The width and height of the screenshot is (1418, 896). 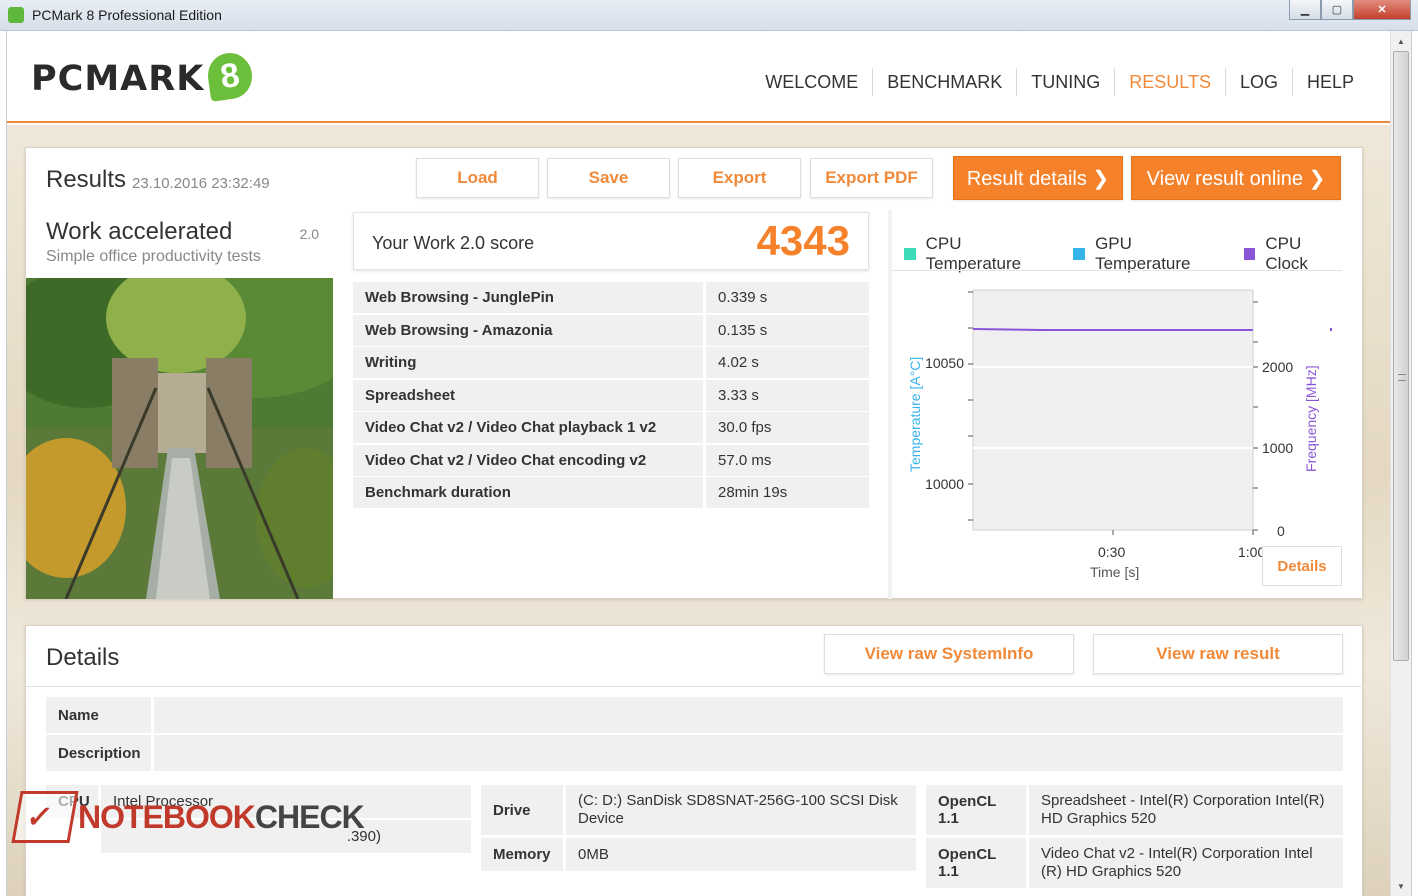 What do you see at coordinates (528, 362) in the screenshot?
I see `result-name: Writing` at bounding box center [528, 362].